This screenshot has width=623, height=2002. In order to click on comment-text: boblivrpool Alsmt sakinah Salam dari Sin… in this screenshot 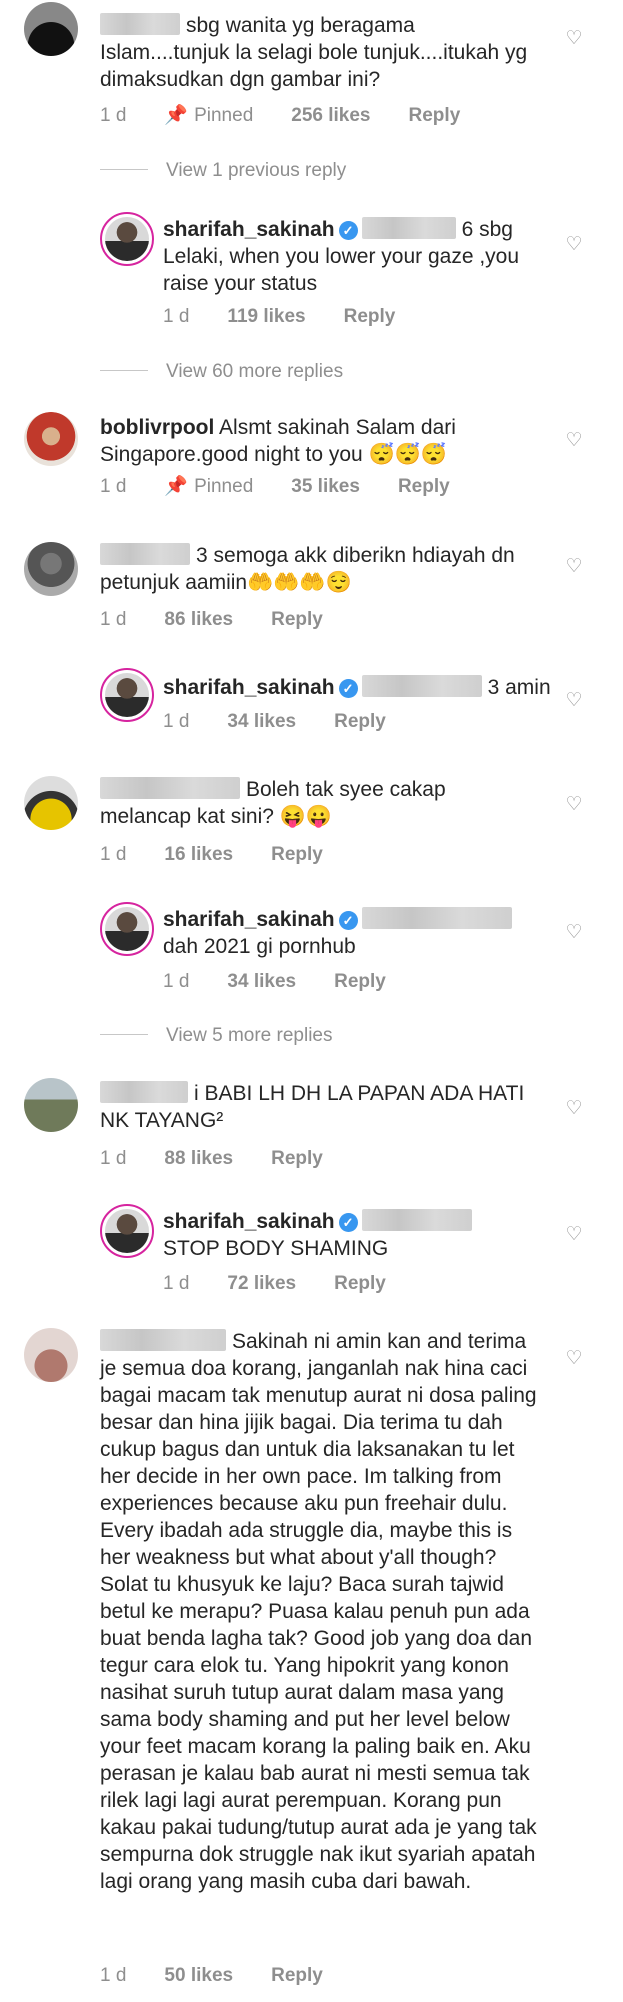, I will do `click(315, 441)`.